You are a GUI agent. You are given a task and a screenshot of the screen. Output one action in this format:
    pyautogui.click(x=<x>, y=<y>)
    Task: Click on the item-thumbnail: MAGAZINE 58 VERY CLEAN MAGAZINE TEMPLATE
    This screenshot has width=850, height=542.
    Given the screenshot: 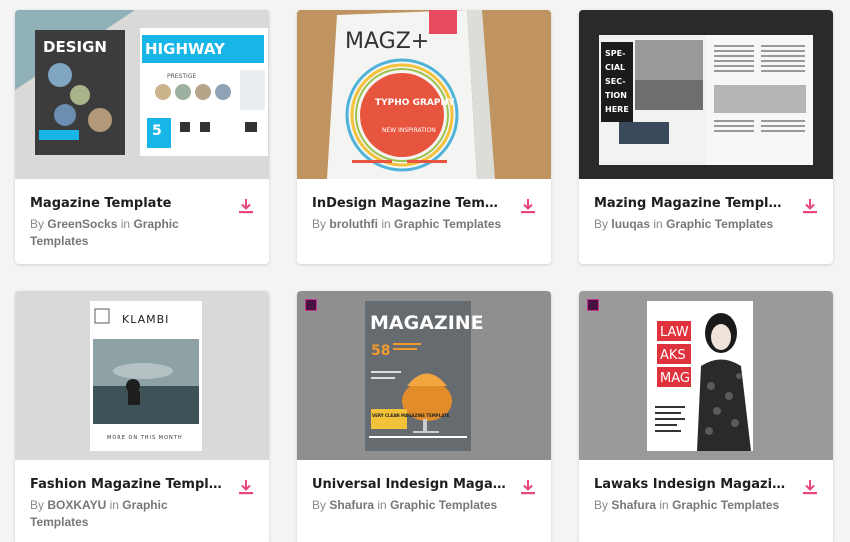 What is the action you would take?
    pyautogui.click(x=424, y=375)
    